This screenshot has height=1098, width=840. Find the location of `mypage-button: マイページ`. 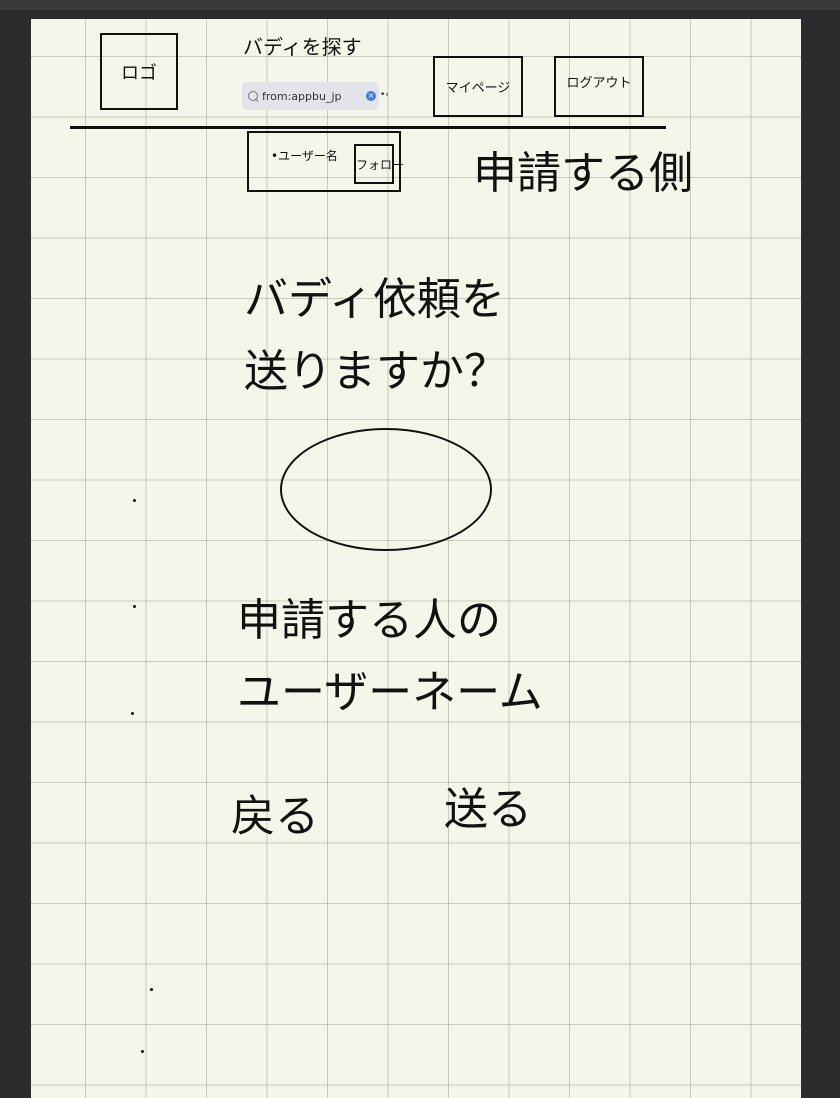

mypage-button: マイページ is located at coordinates (478, 86).